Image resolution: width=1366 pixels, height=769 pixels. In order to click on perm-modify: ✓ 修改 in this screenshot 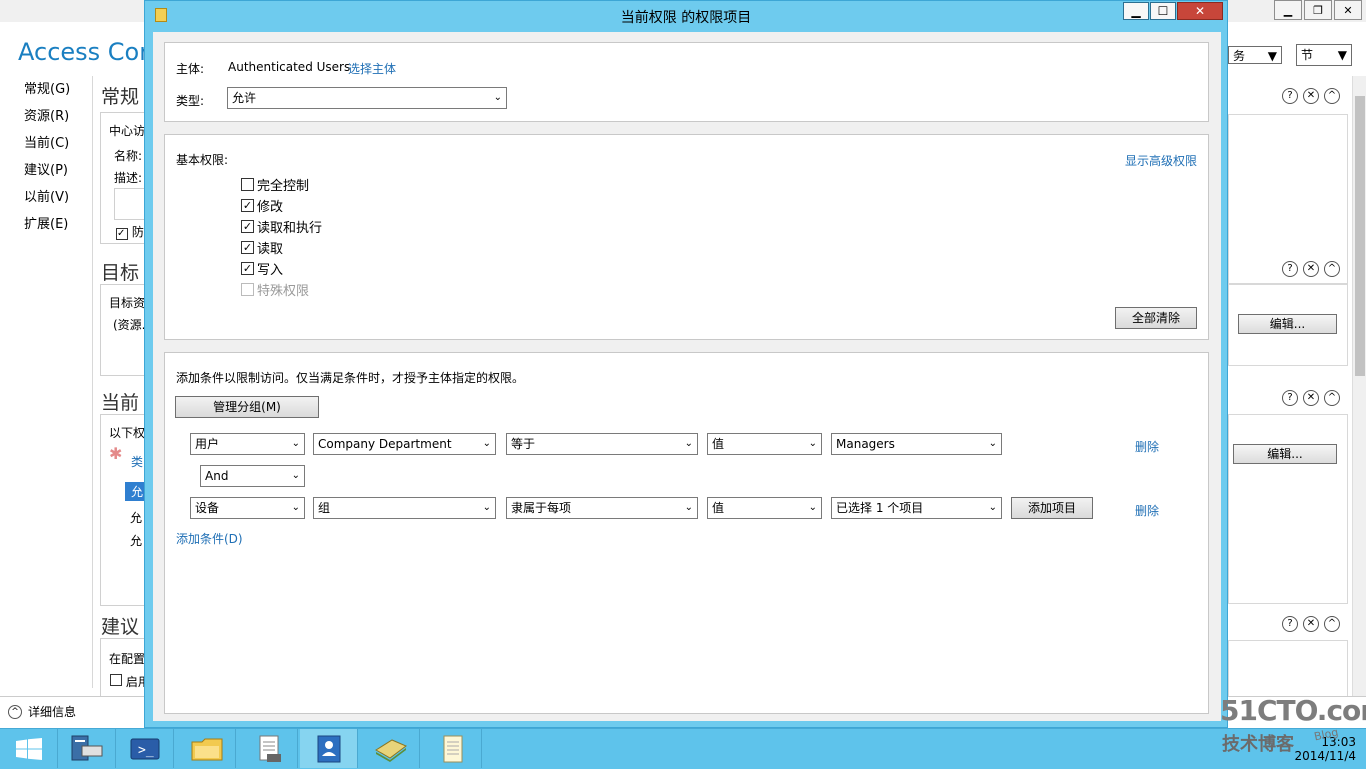, I will do `click(262, 205)`.